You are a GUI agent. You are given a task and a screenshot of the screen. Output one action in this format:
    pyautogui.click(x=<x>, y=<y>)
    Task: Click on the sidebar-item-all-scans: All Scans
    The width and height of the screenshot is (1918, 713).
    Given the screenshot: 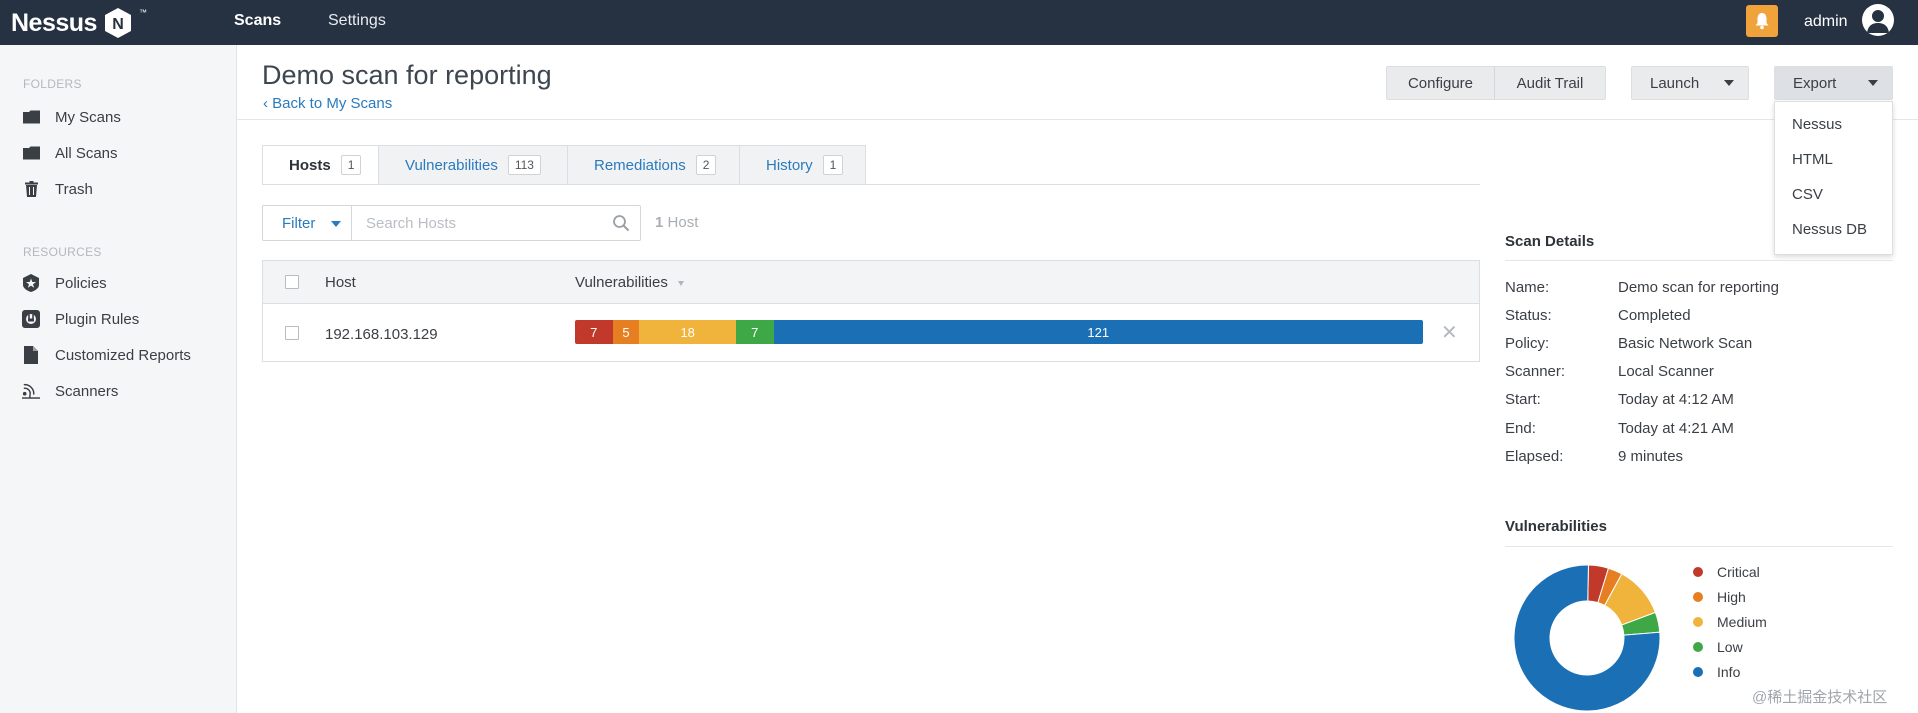 What is the action you would take?
    pyautogui.click(x=70, y=153)
    